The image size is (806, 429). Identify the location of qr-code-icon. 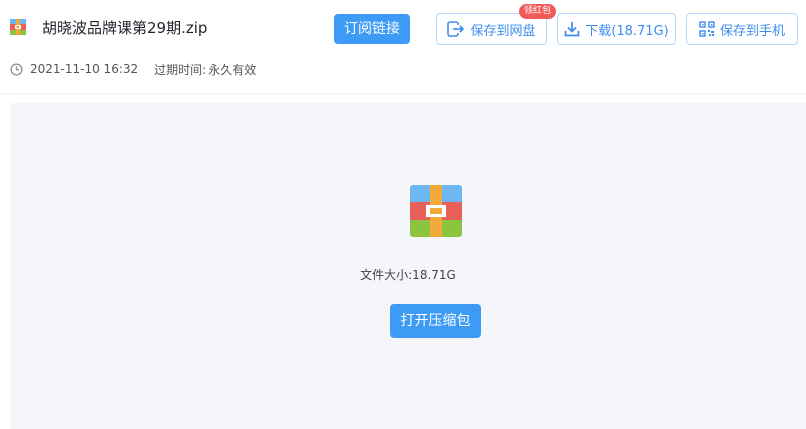
(707, 29).